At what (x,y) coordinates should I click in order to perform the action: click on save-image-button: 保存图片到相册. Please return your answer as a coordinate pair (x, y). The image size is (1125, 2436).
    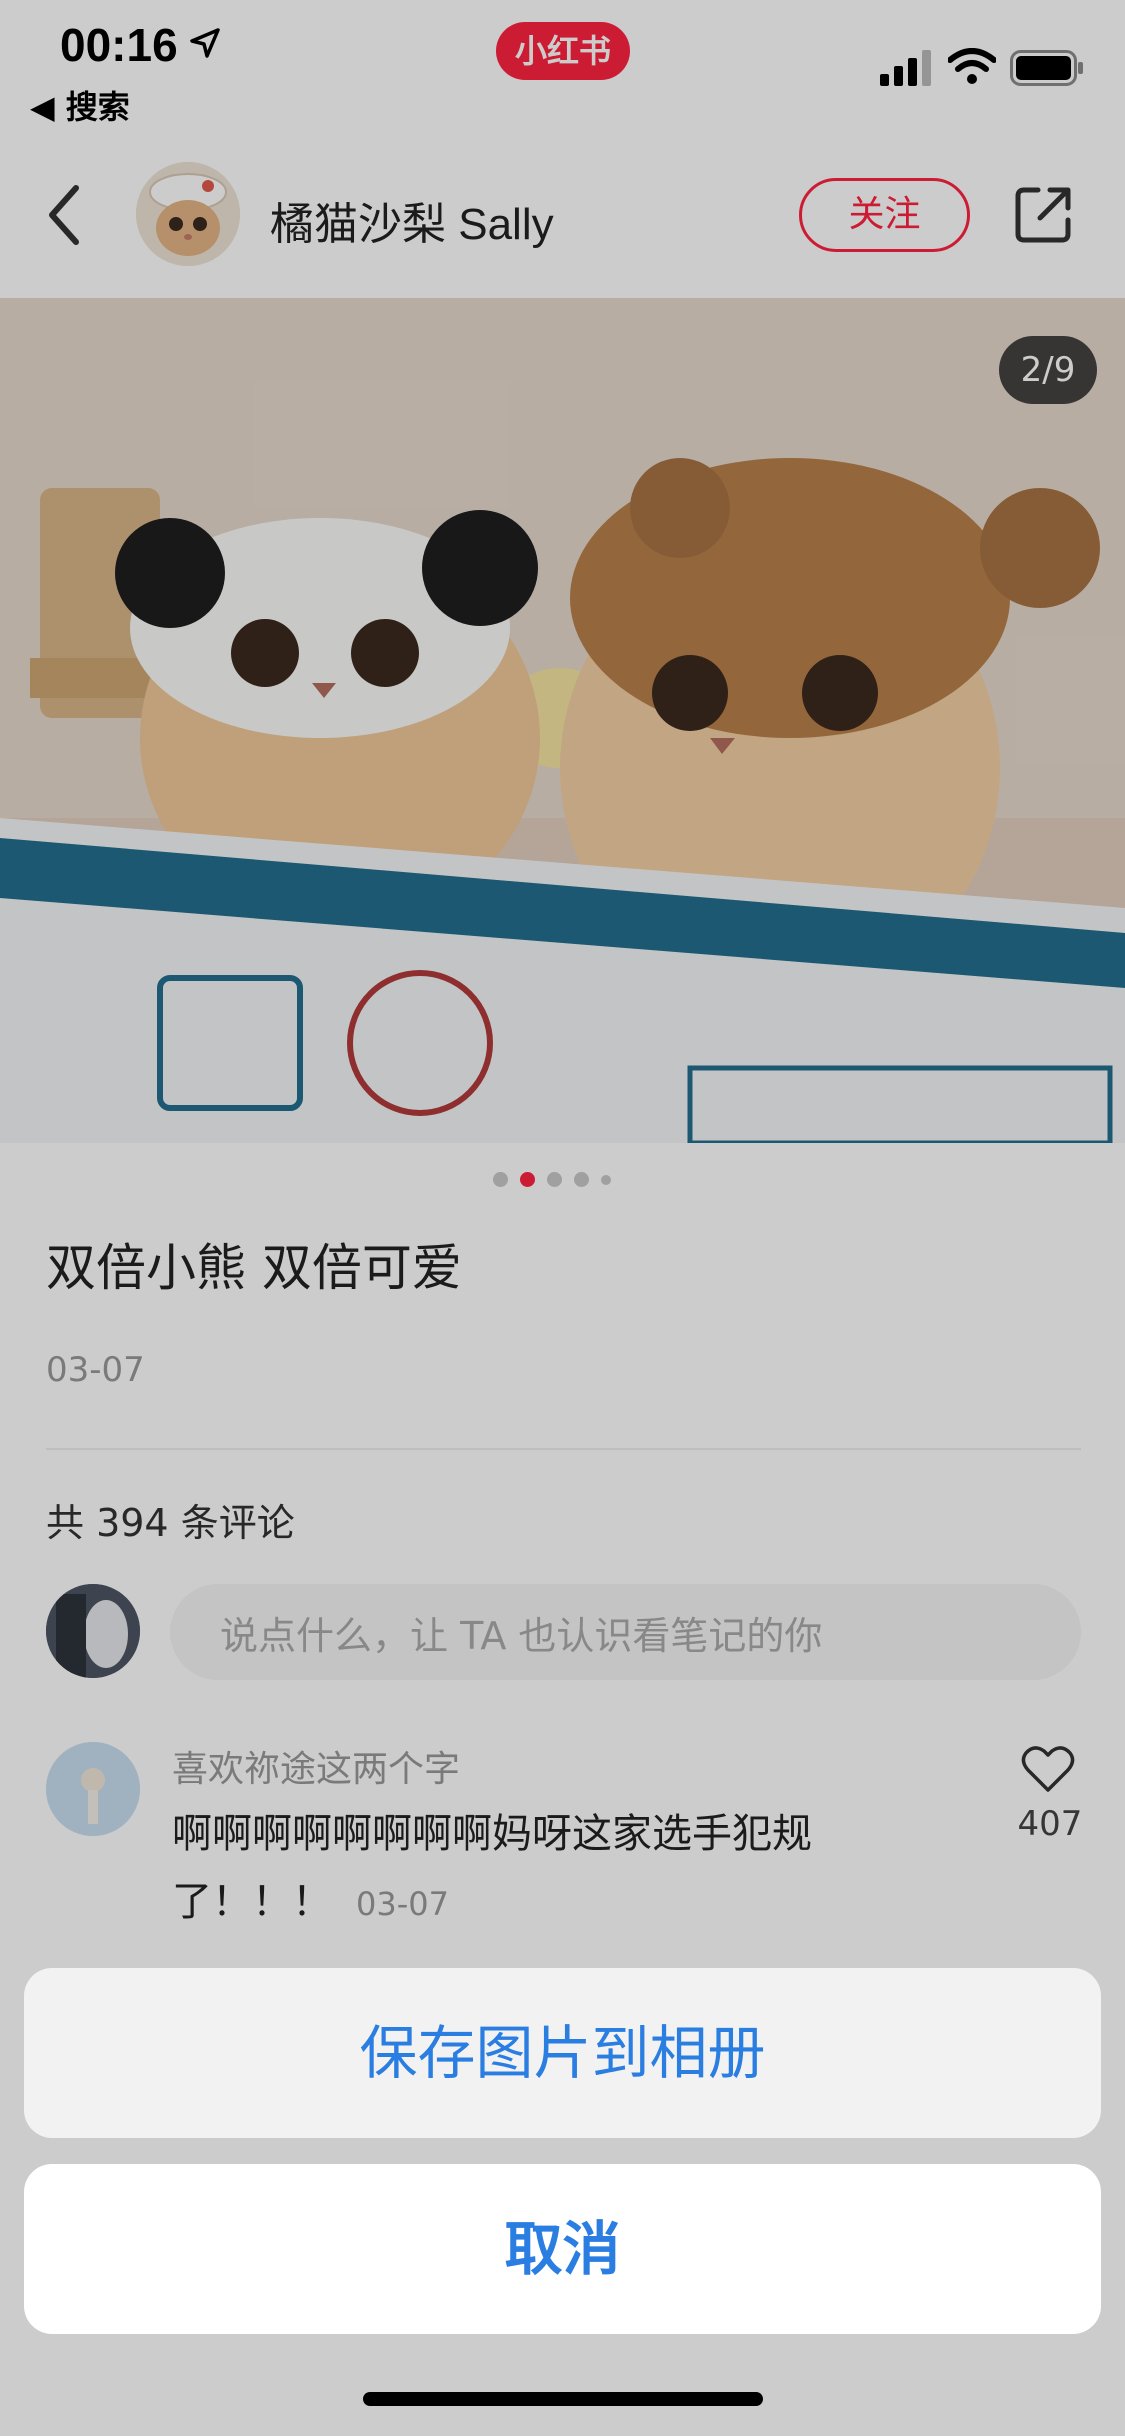
    Looking at the image, I should click on (562, 2053).